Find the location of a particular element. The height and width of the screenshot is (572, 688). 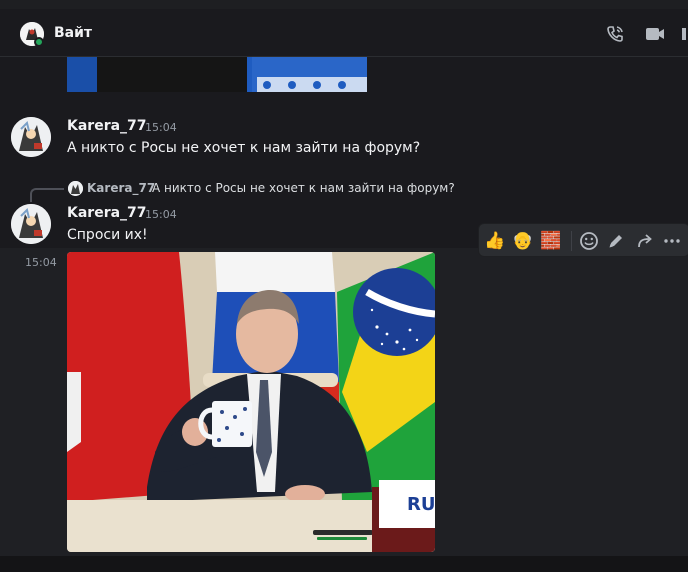

pin-icon is located at coordinates (684, 34).